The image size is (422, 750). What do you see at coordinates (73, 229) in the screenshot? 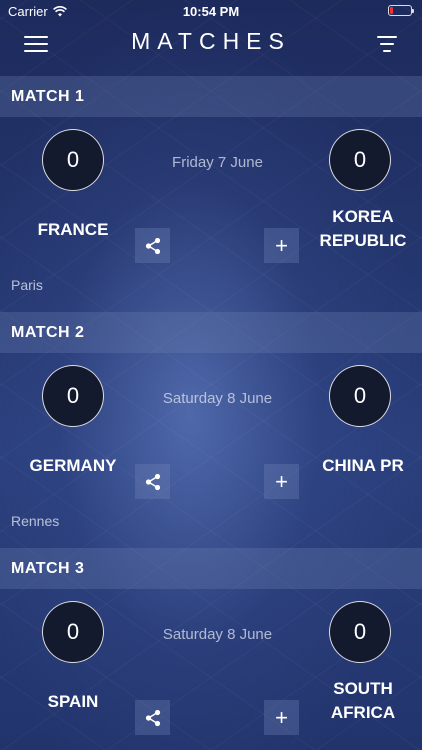
I see `home-team: FRANCE` at bounding box center [73, 229].